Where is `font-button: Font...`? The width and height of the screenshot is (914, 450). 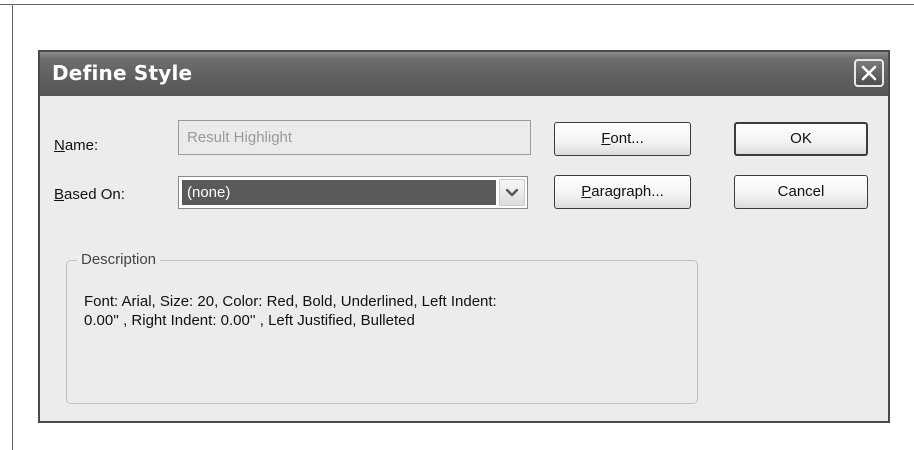
font-button: Font... is located at coordinates (622, 139).